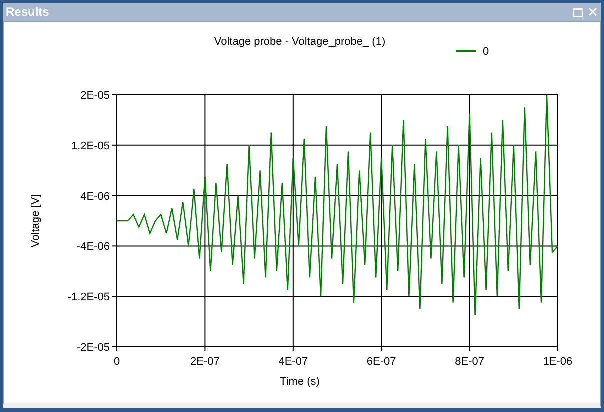 Image resolution: width=604 pixels, height=412 pixels. What do you see at coordinates (117, 362) in the screenshot?
I see `x-tick-label: 0` at bounding box center [117, 362].